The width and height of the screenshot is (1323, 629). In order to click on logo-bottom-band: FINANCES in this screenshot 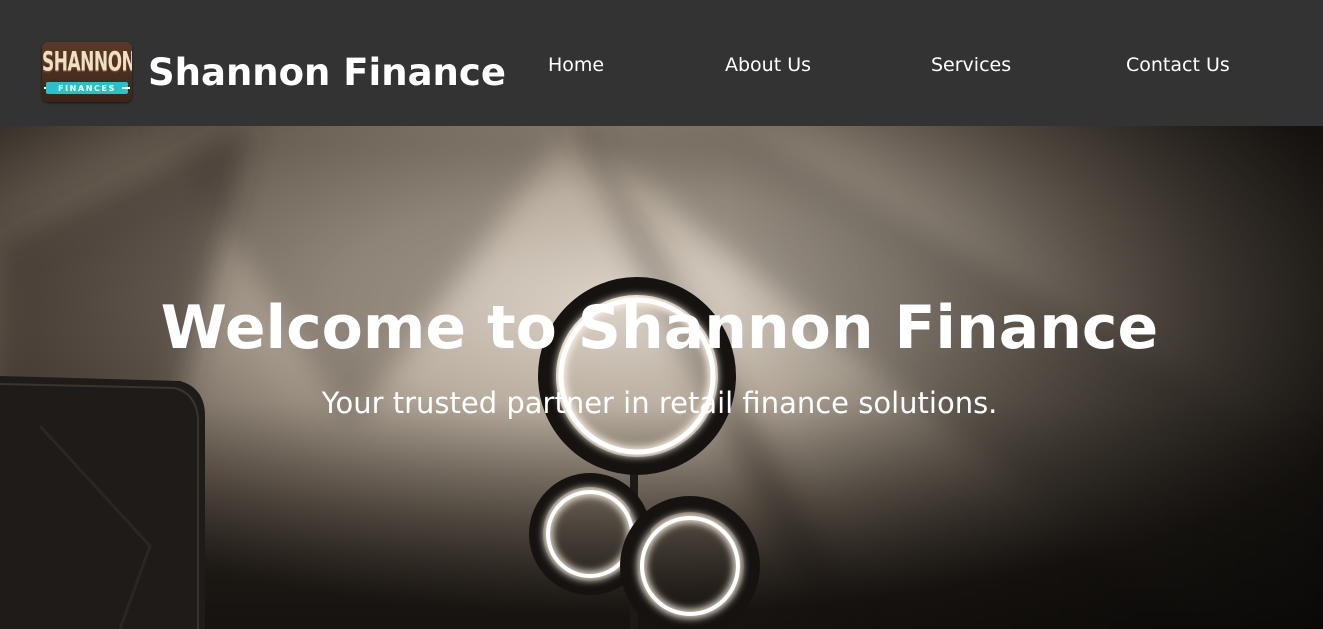, I will do `click(87, 88)`.